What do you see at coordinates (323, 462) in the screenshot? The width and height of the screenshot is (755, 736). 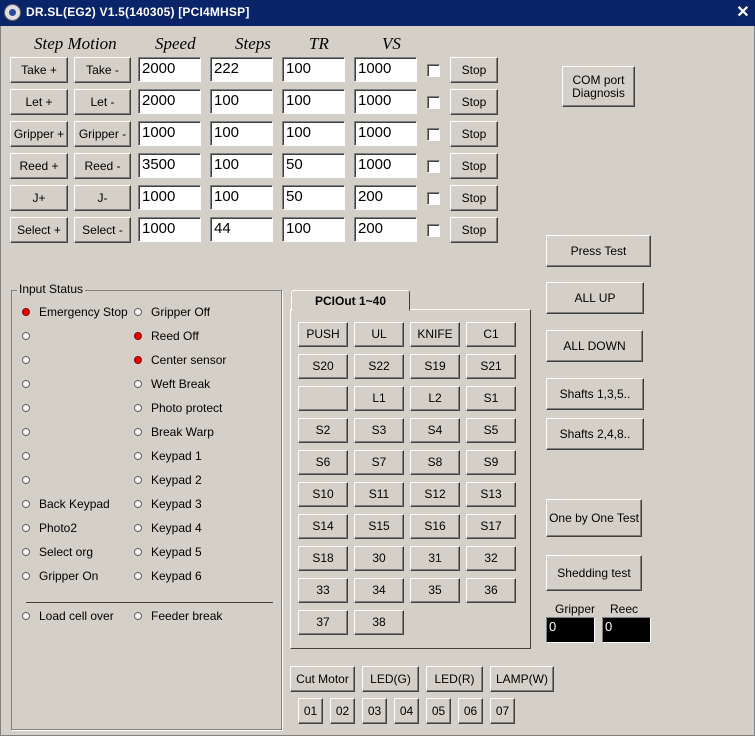 I see `pci-out-button: S6` at bounding box center [323, 462].